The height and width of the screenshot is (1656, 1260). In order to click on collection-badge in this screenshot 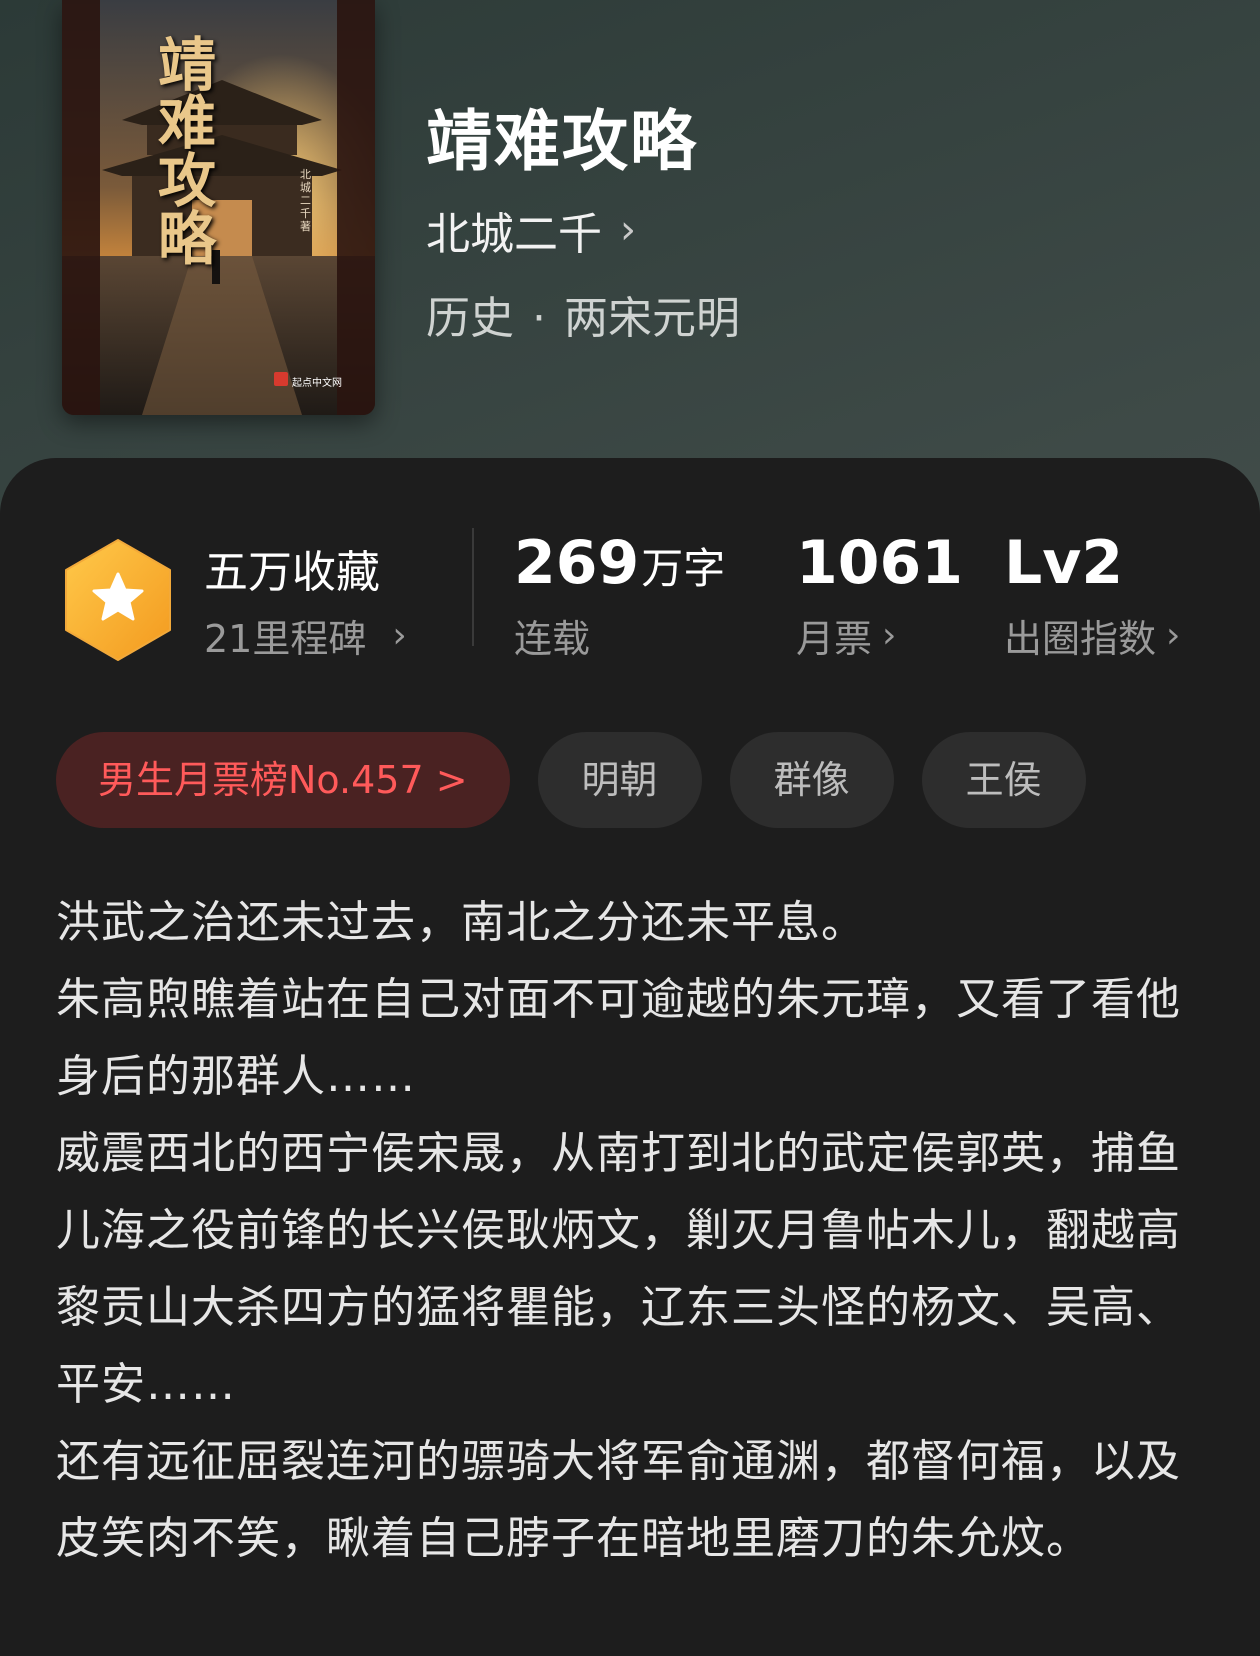, I will do `click(118, 602)`.